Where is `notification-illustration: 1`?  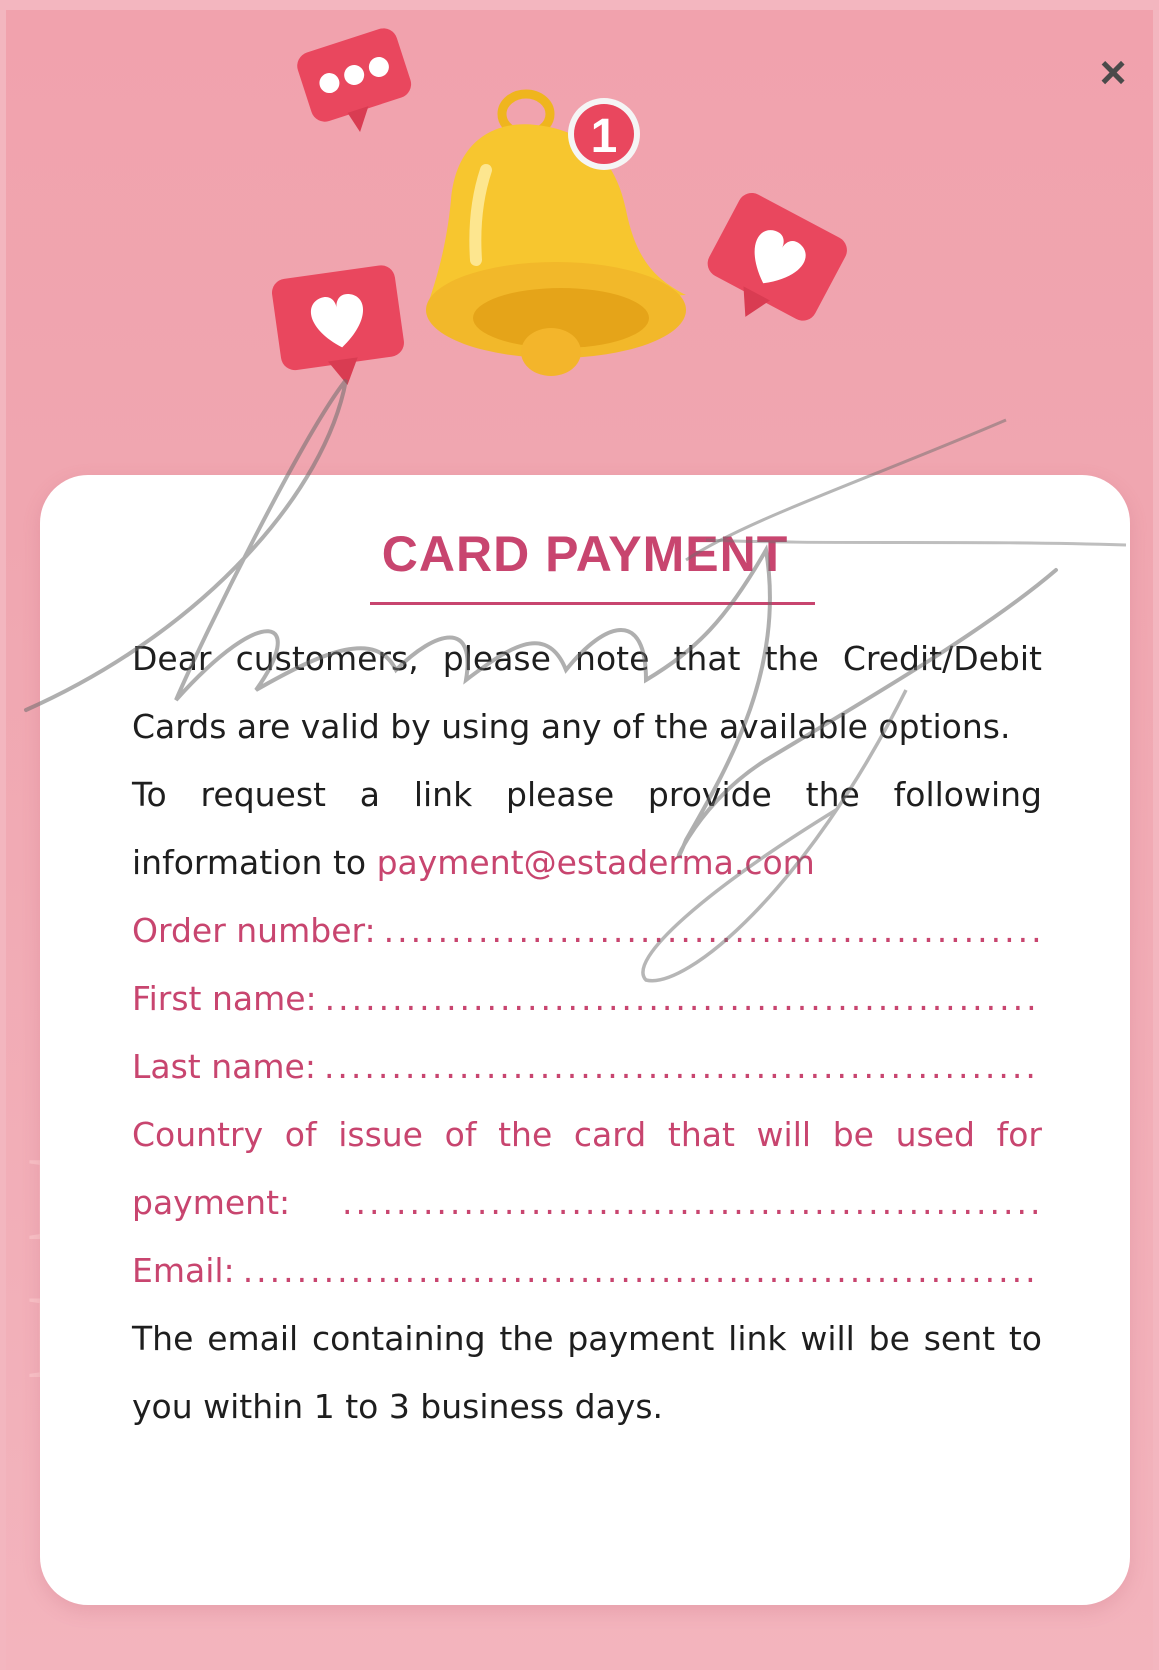
notification-illustration: 1 is located at coordinates (559, 207).